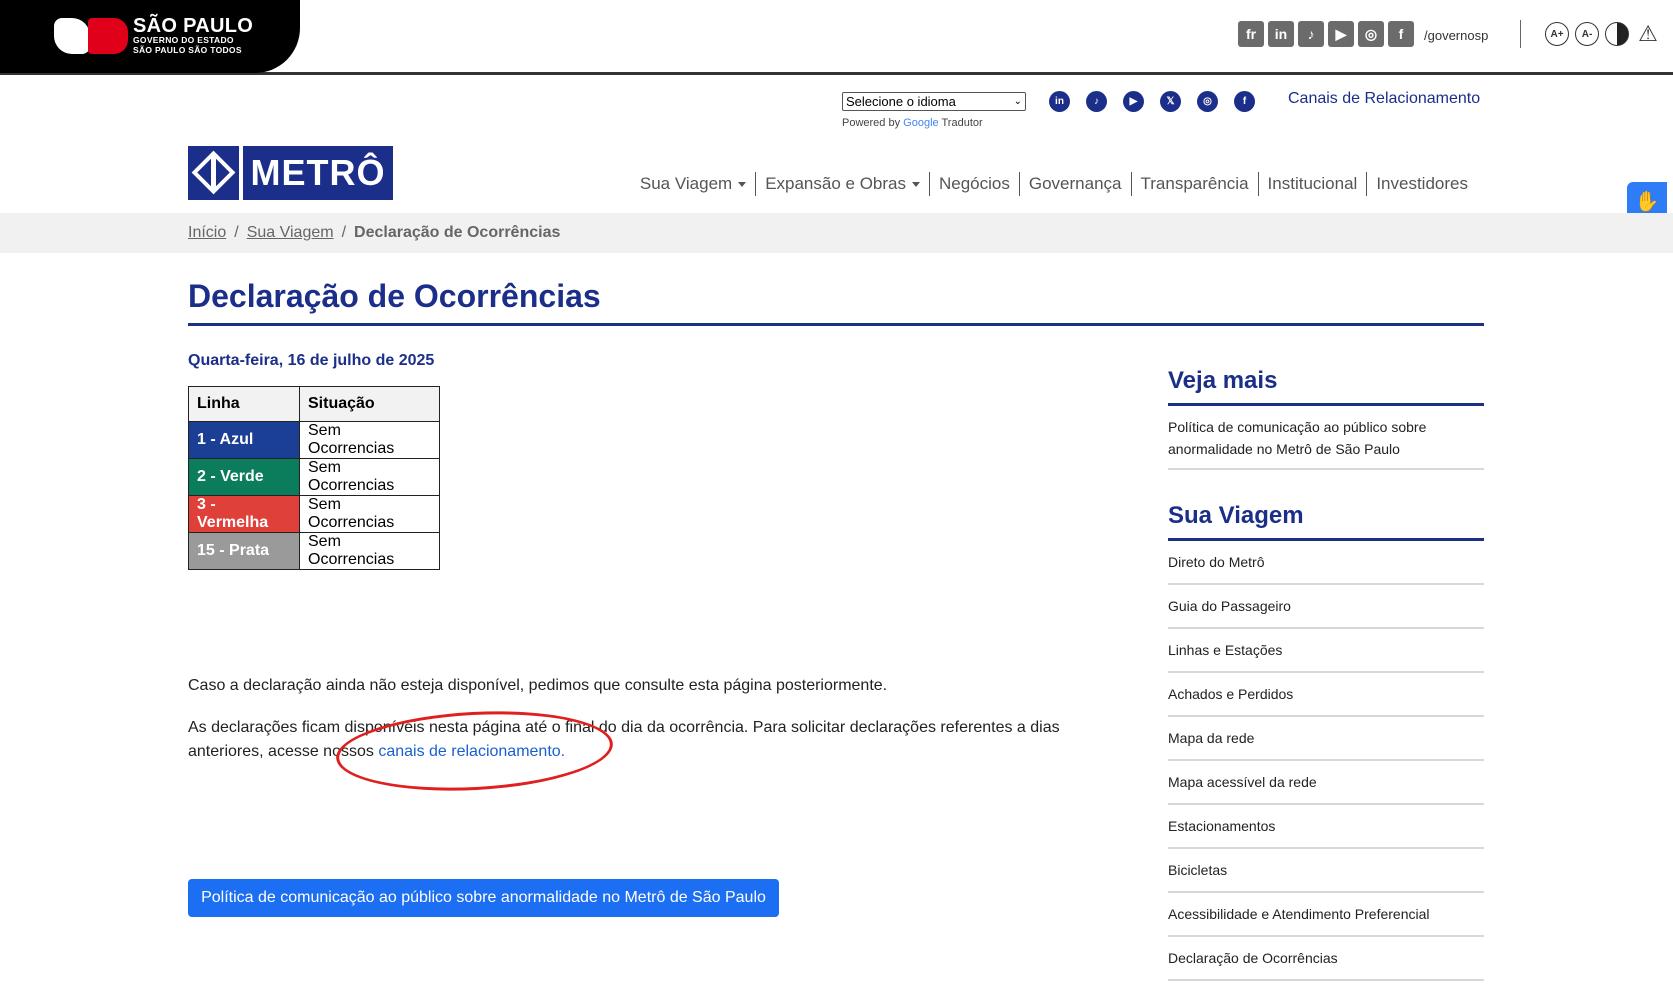  Describe the element at coordinates (1326, 739) in the screenshot. I see `sidebar-item-mapa-da-rede: Mapa da rede` at that location.